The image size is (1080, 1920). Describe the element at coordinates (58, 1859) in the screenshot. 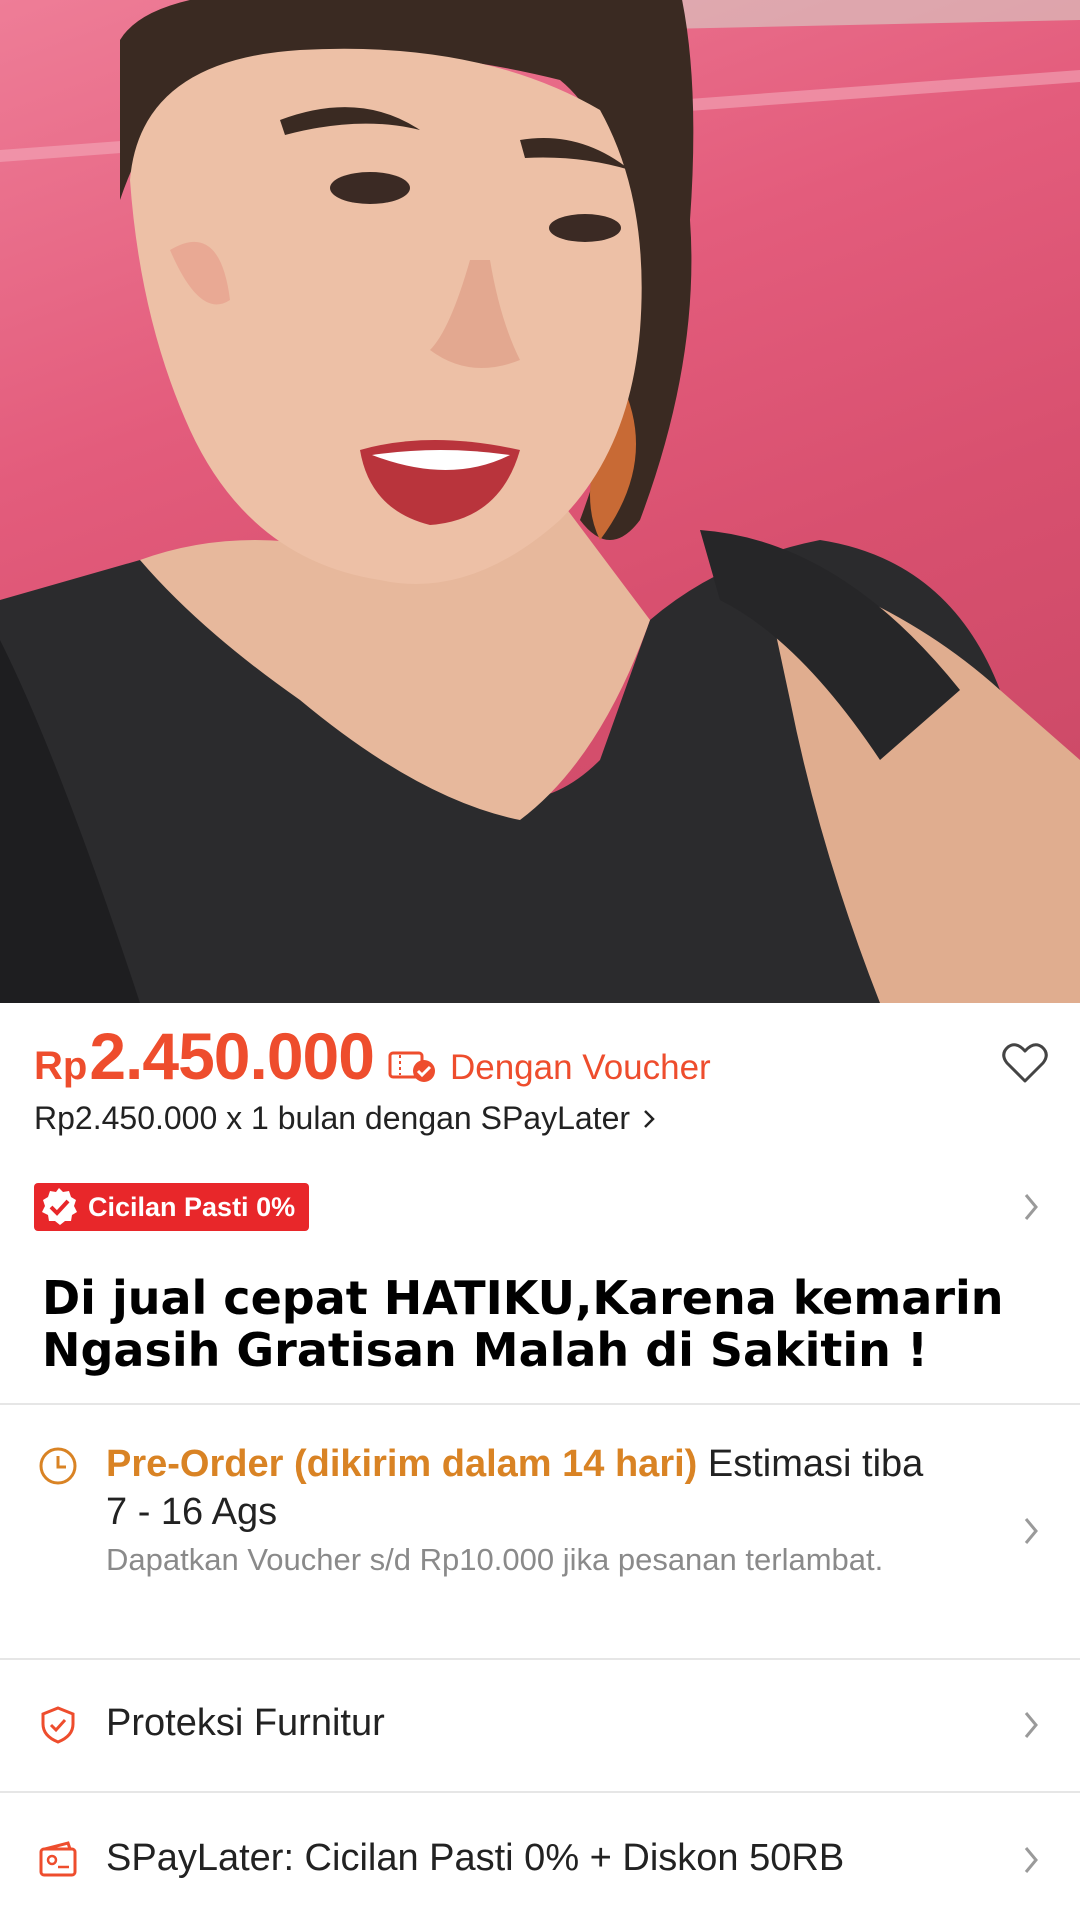

I see `card-wallet-icon` at that location.